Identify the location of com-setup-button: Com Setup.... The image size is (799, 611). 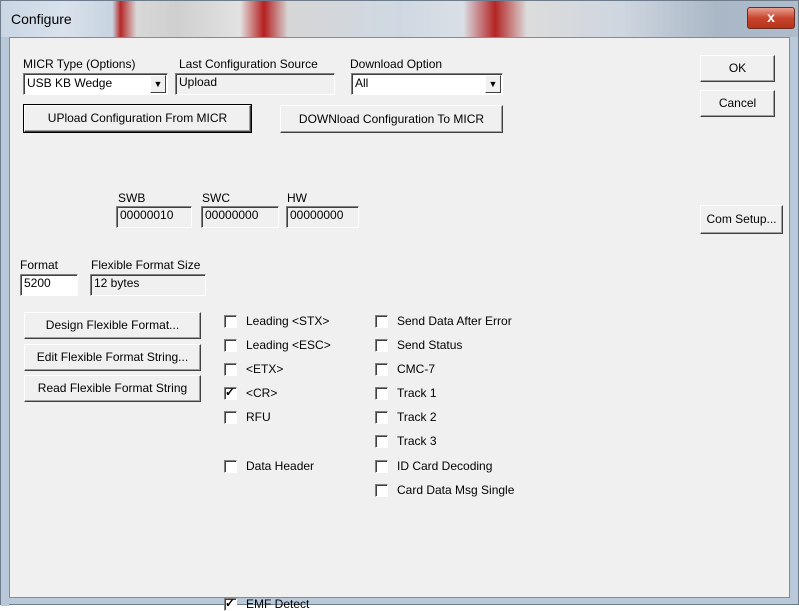
(741, 219).